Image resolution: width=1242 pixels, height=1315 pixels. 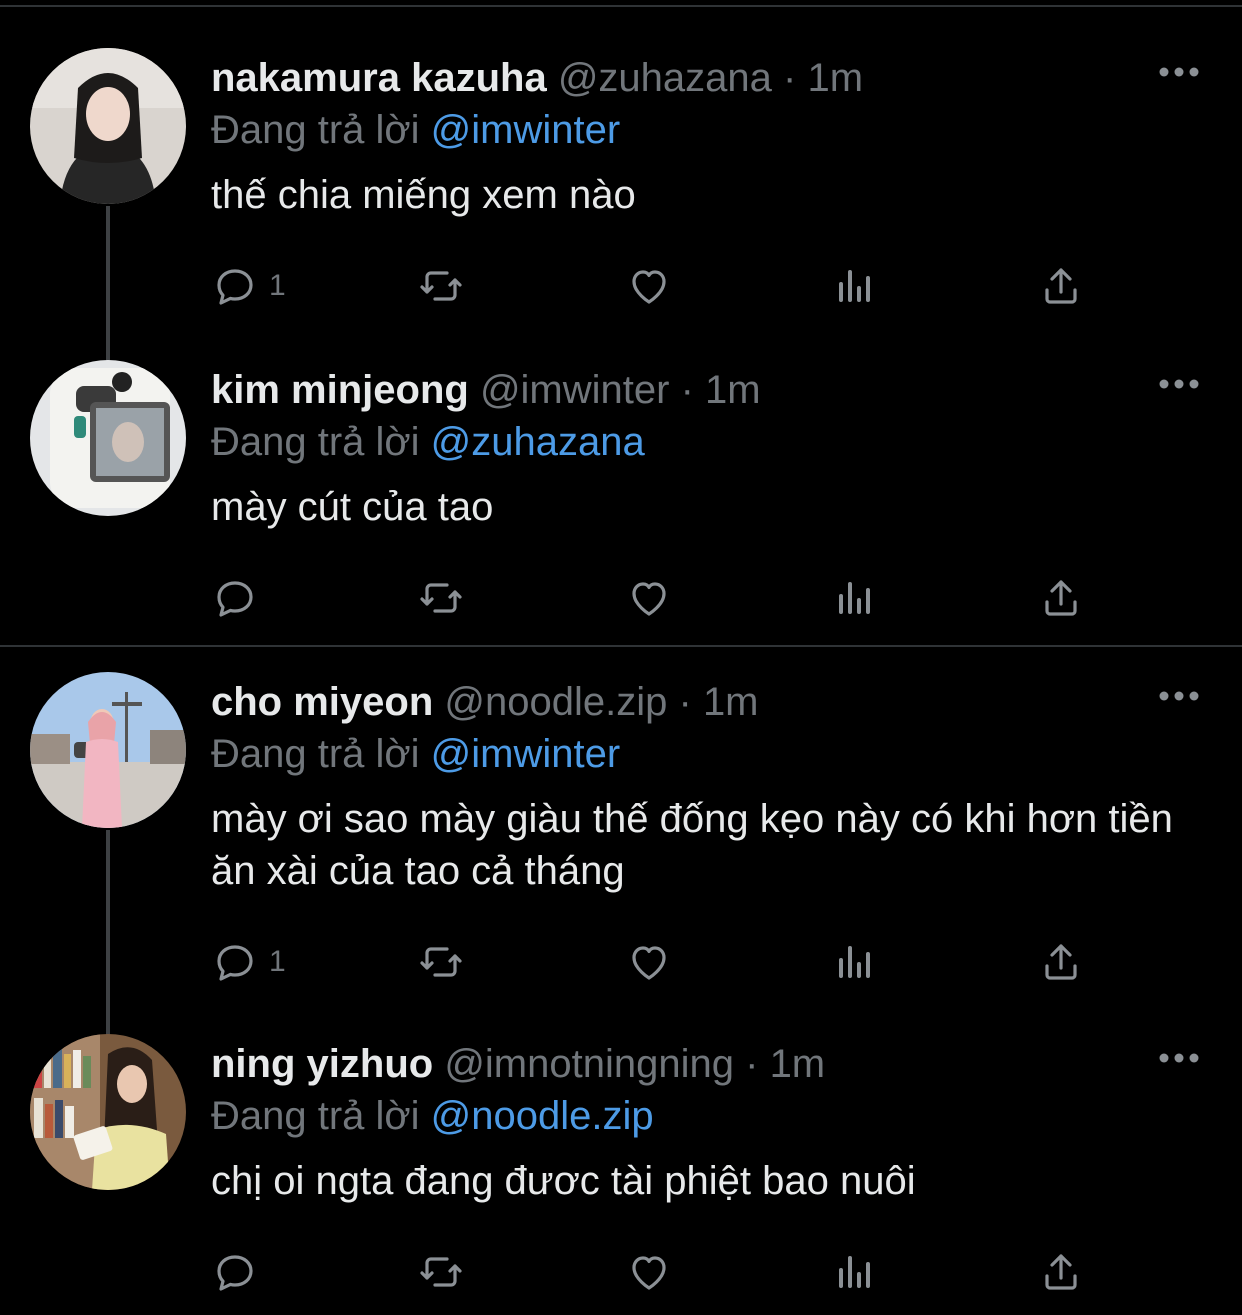 What do you see at coordinates (423, 195) in the screenshot?
I see `tweet-text: thế chia miếng xem nào` at bounding box center [423, 195].